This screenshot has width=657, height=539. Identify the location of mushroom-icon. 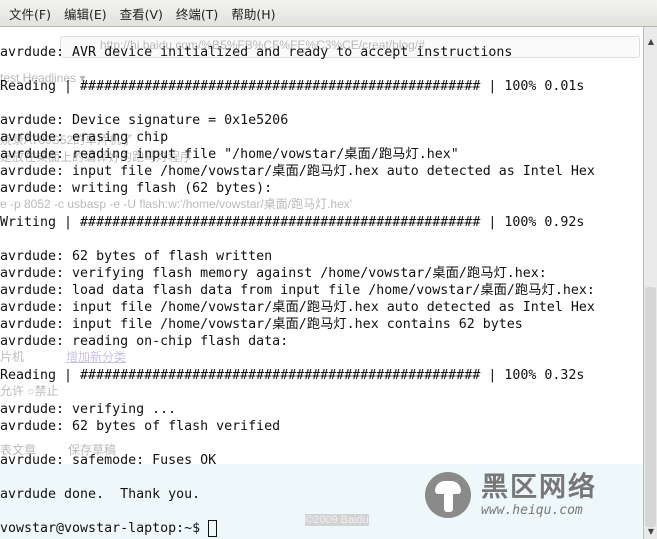
(448, 495).